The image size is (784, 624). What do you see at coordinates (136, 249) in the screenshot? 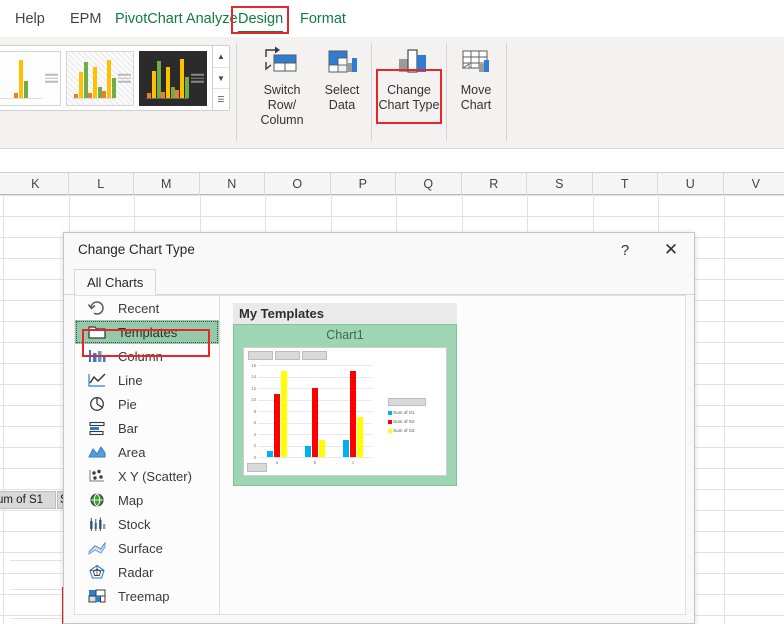
I see `dialog-title: Change Chart Type` at bounding box center [136, 249].